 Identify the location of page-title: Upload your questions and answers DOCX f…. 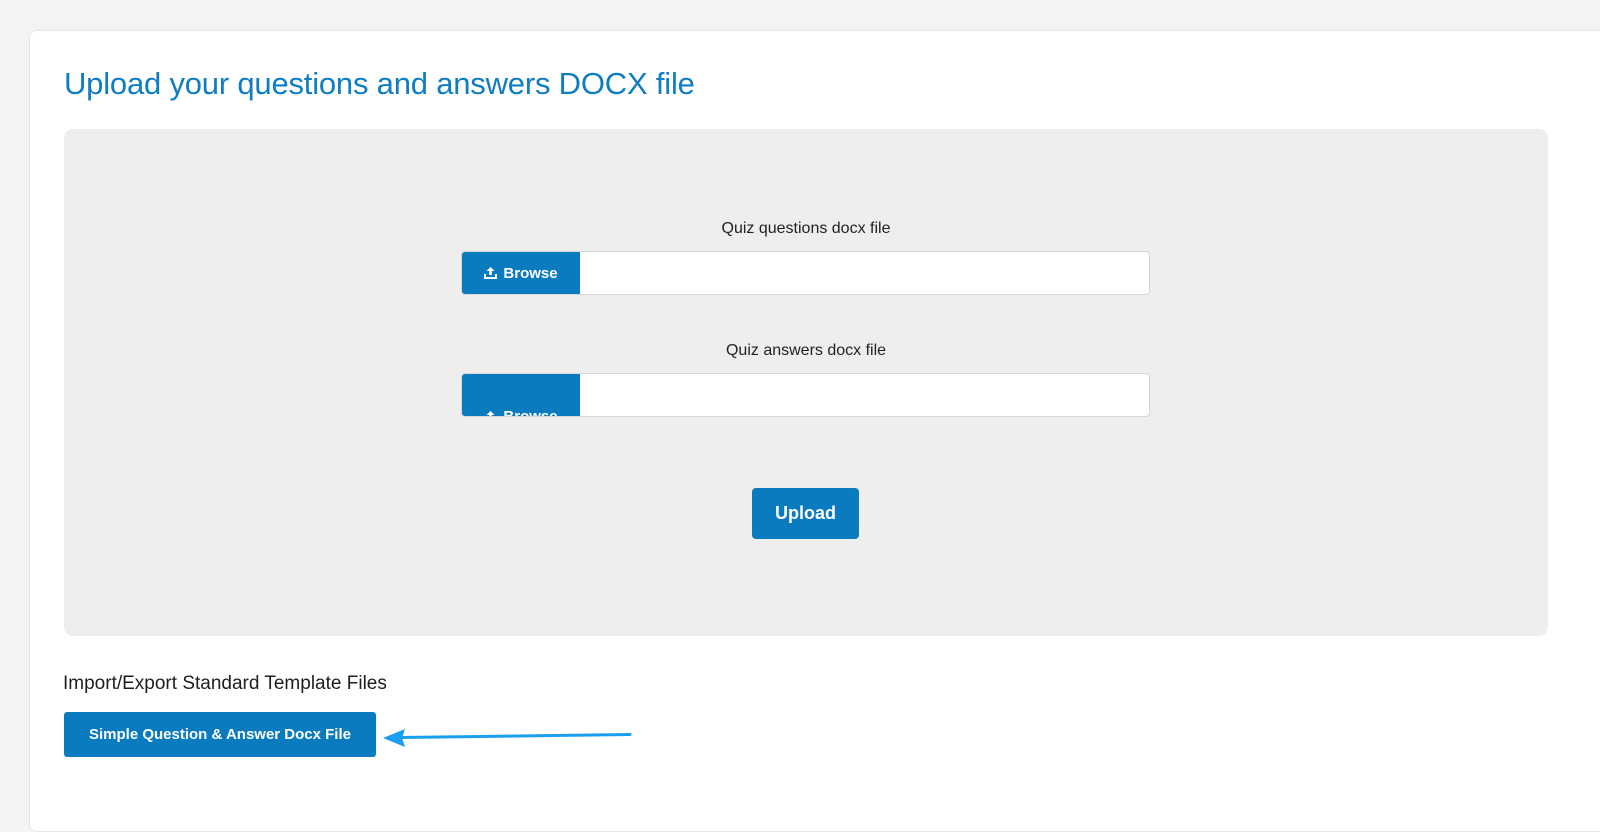
(379, 83).